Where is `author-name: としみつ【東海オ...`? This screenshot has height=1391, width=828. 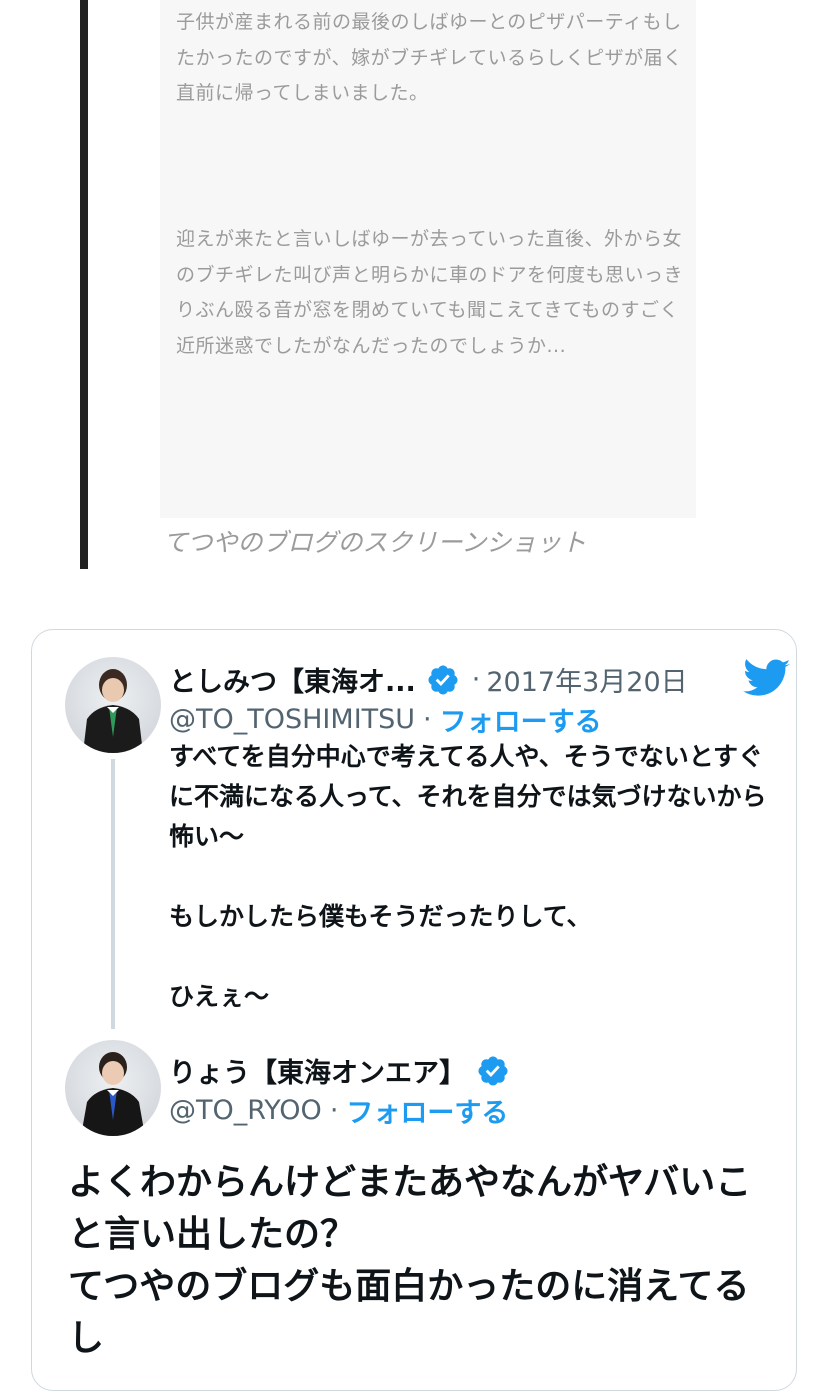
author-name: としみつ【東海オ... is located at coordinates (292, 679).